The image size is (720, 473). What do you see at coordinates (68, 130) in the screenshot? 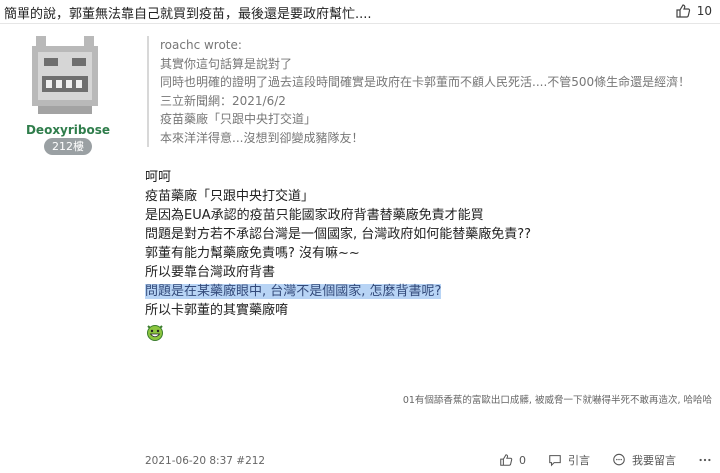
I see `author-username: Deoxyribose` at bounding box center [68, 130].